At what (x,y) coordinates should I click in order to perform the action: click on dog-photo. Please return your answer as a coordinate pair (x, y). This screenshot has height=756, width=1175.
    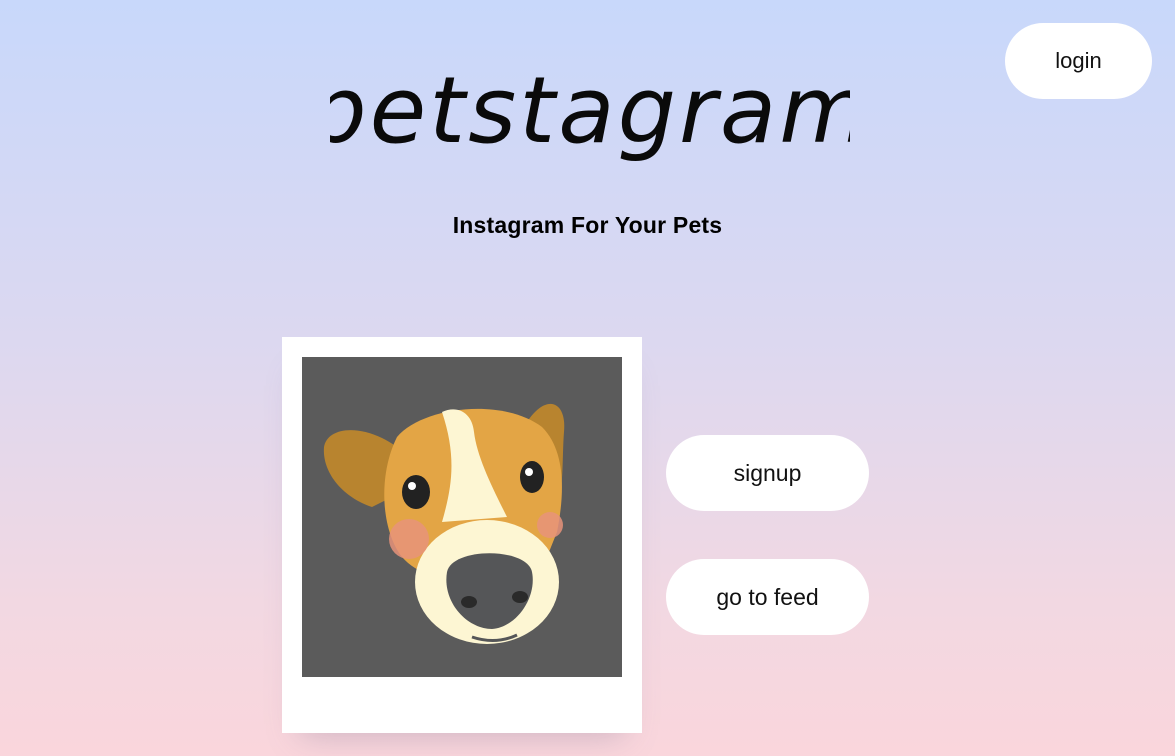
    Looking at the image, I should click on (462, 517).